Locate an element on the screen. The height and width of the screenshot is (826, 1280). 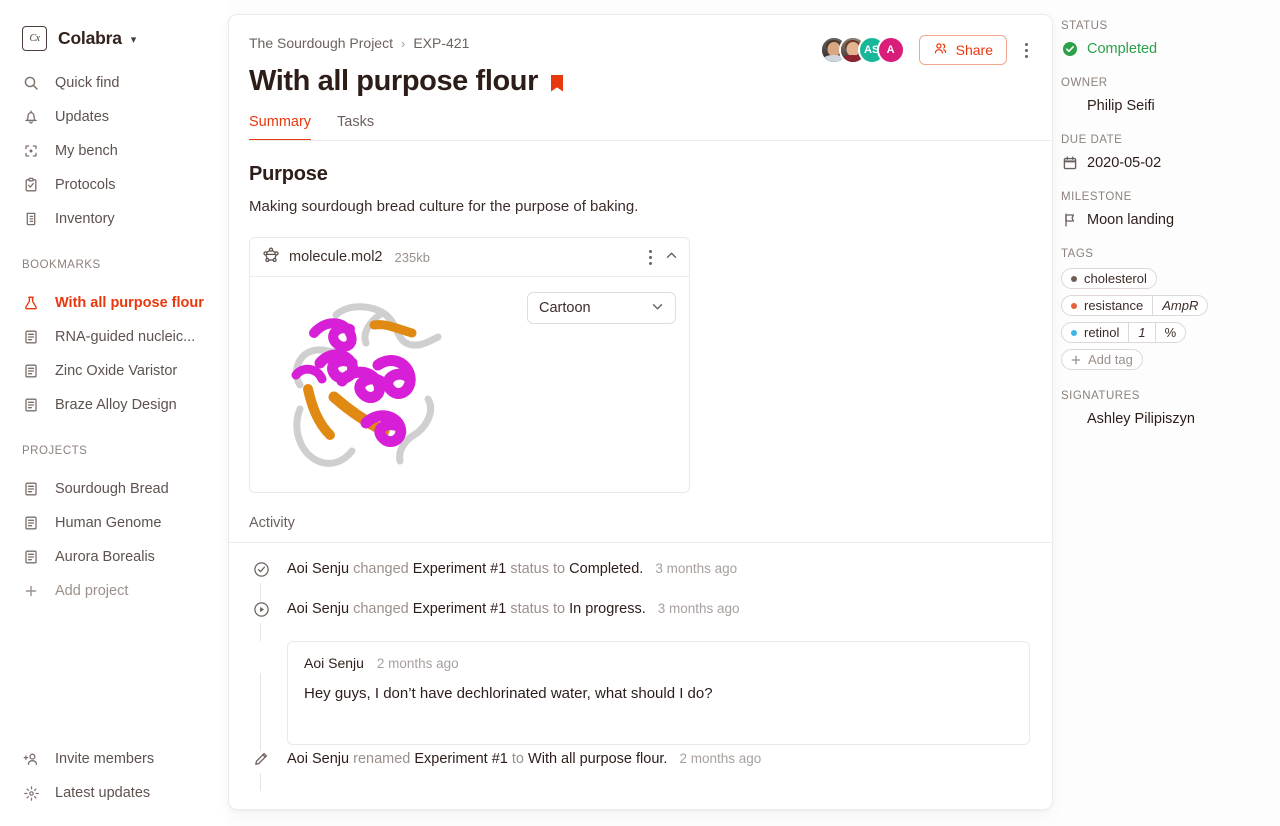
sidebar-item-inventory: Inventory is located at coordinates (114, 219).